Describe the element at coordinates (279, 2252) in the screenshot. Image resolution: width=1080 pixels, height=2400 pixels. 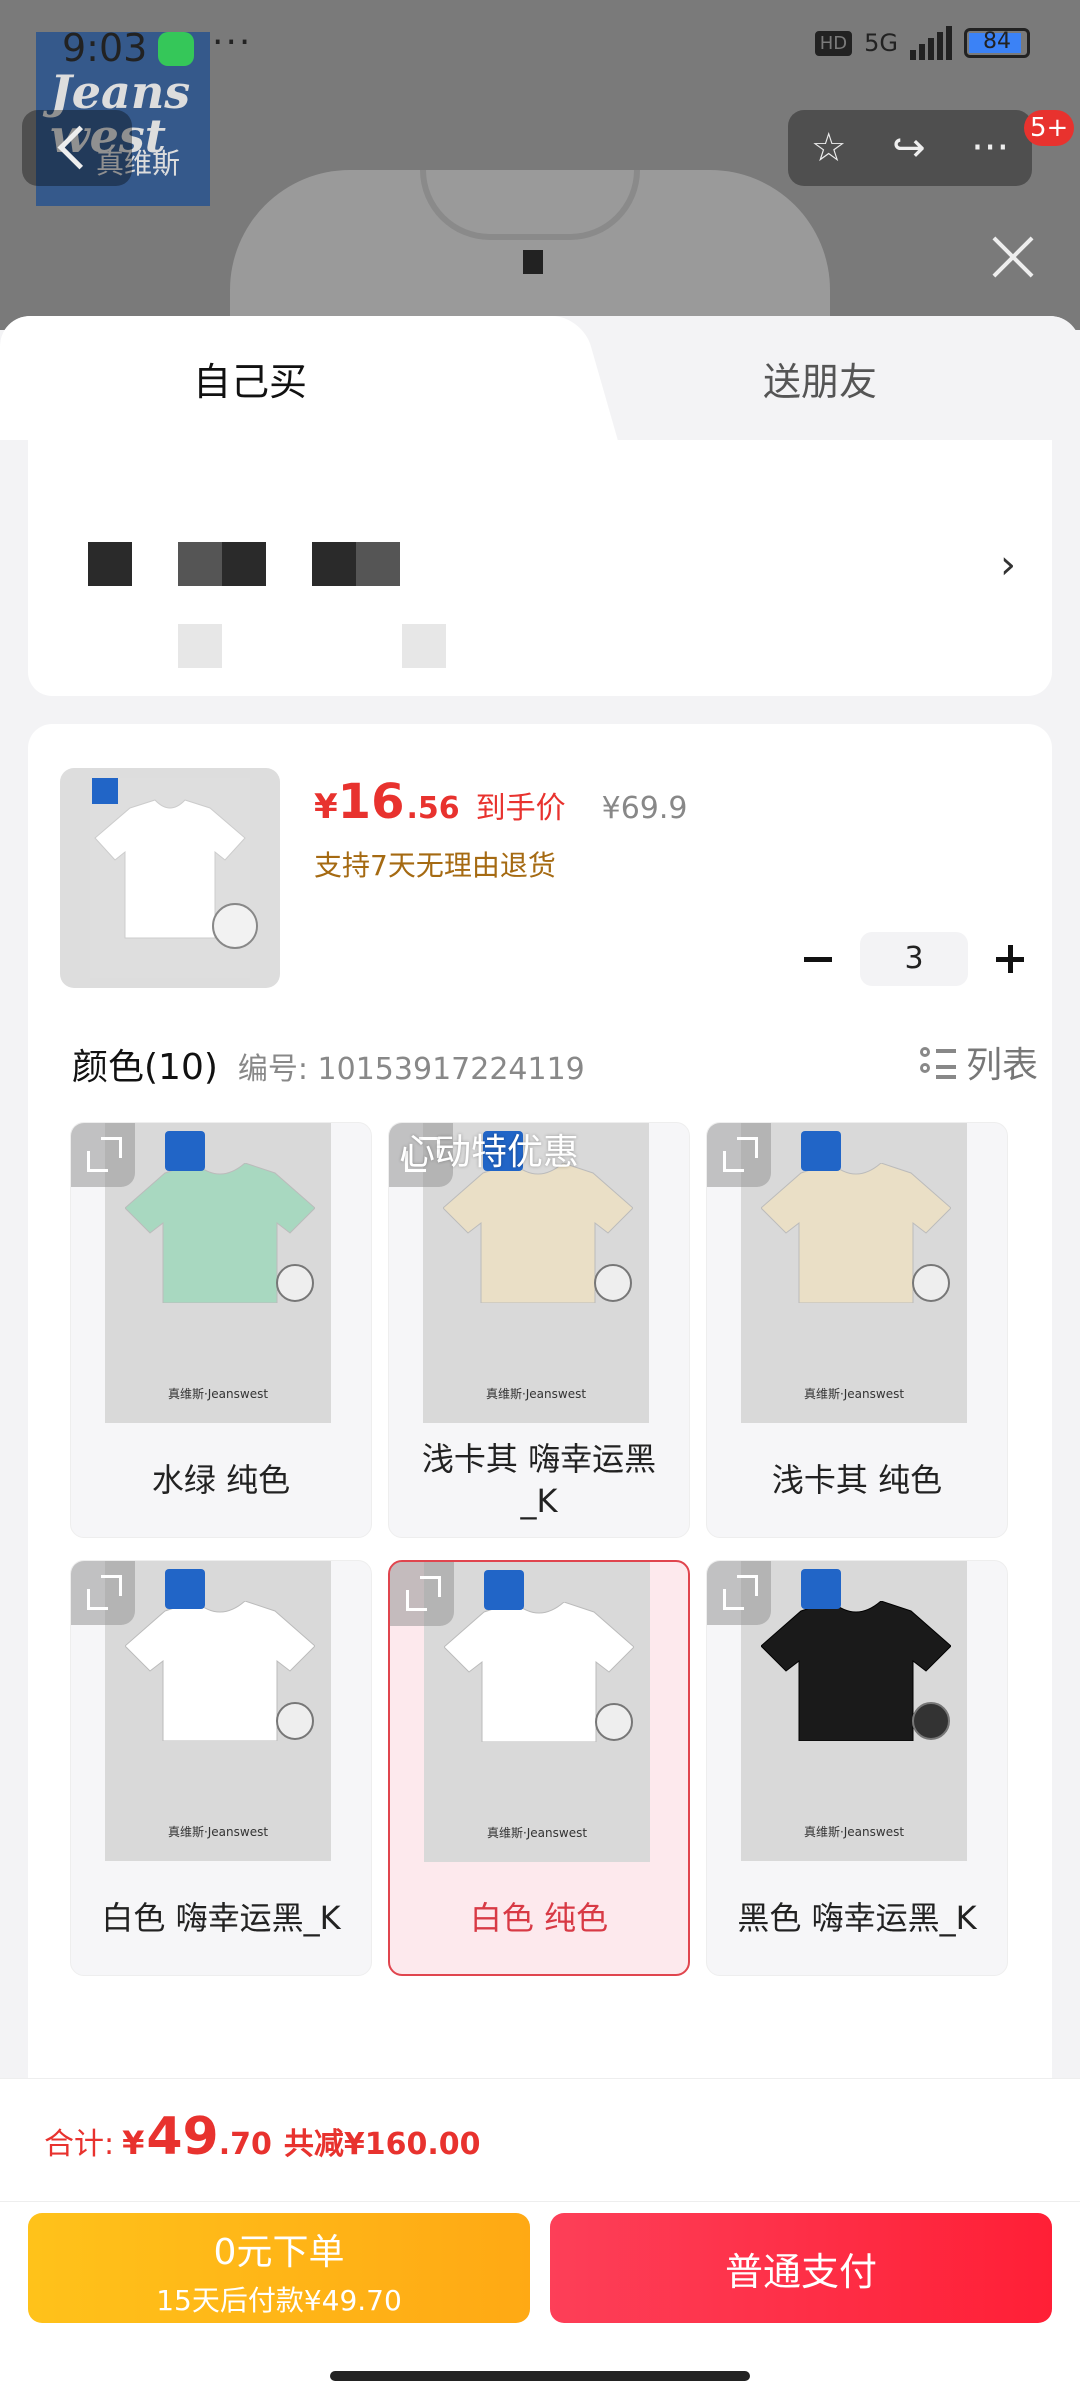
I see `pay-later-title: 0元下单` at that location.